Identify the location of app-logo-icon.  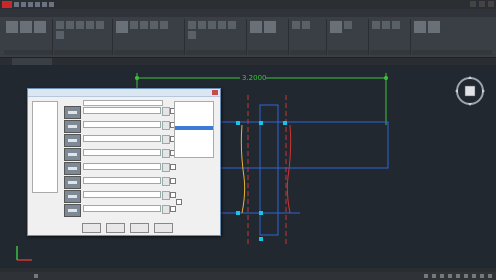
(7, 4).